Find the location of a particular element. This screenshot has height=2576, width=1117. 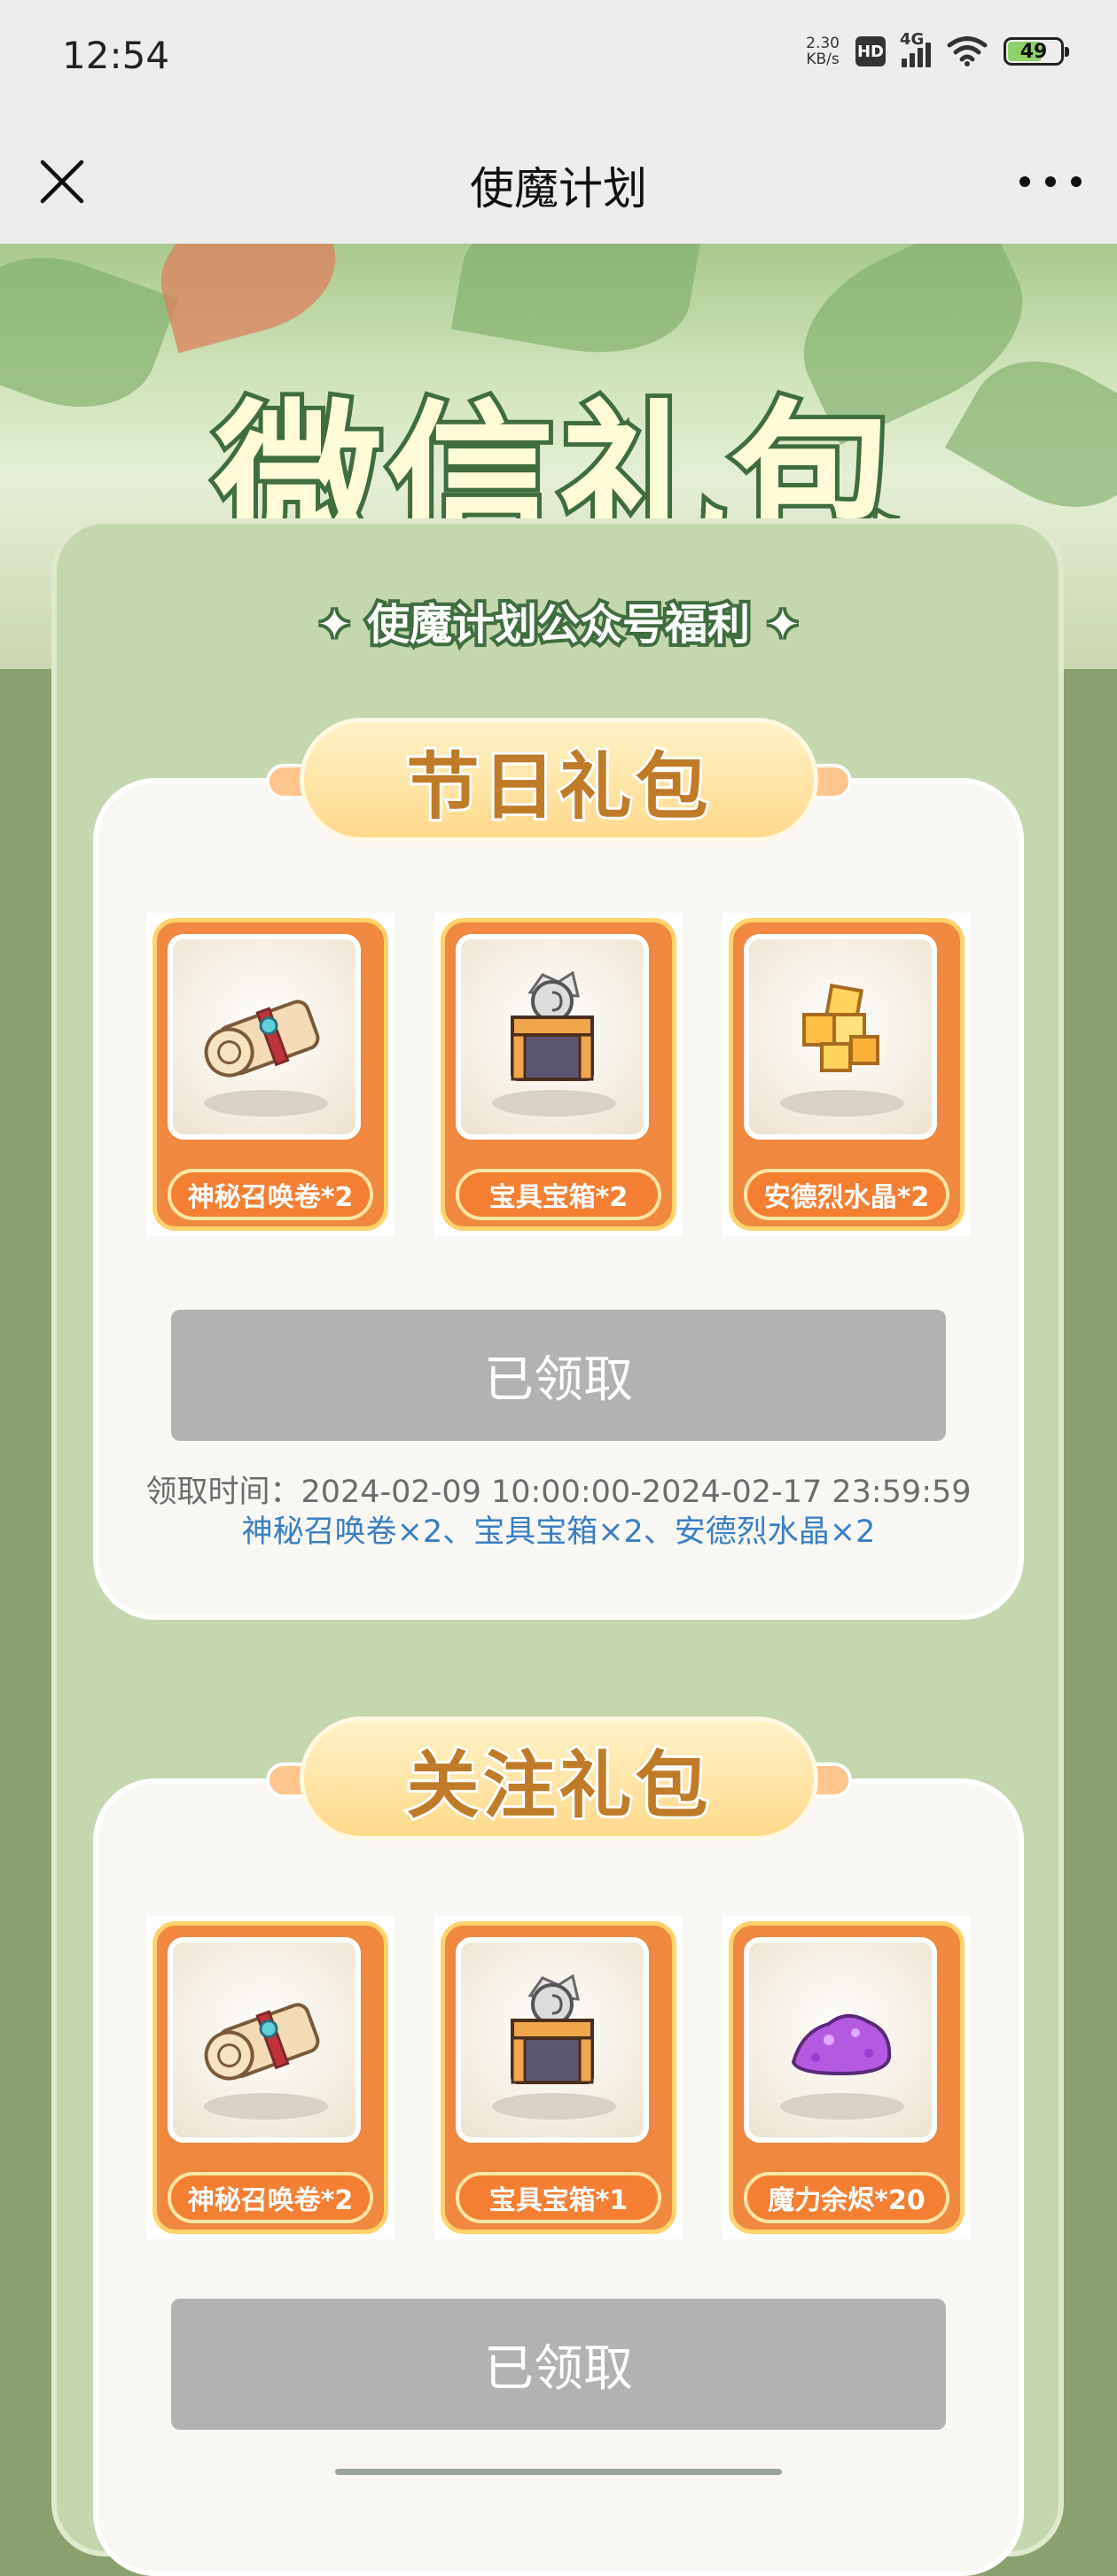

battery-level: 49 is located at coordinates (1033, 51).